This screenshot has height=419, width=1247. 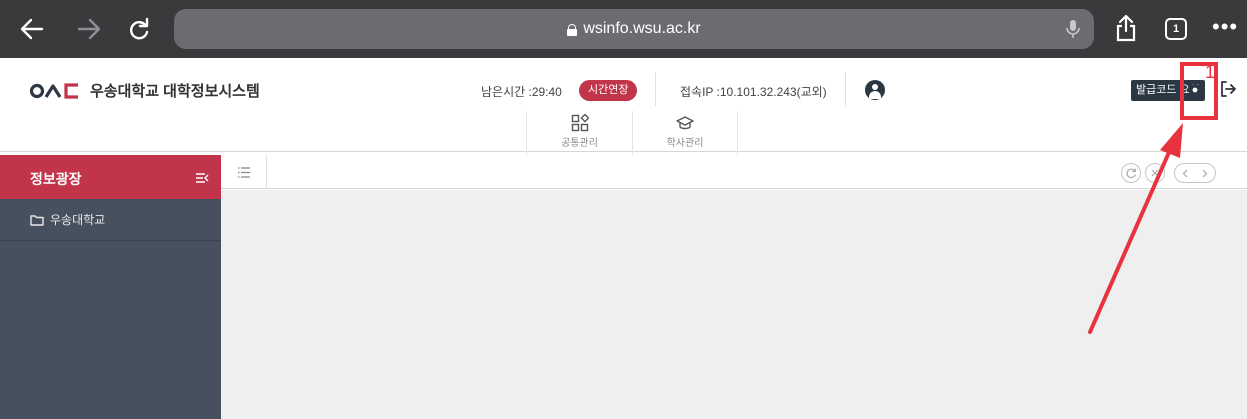 What do you see at coordinates (37, 220) in the screenshot?
I see `folder-icon` at bounding box center [37, 220].